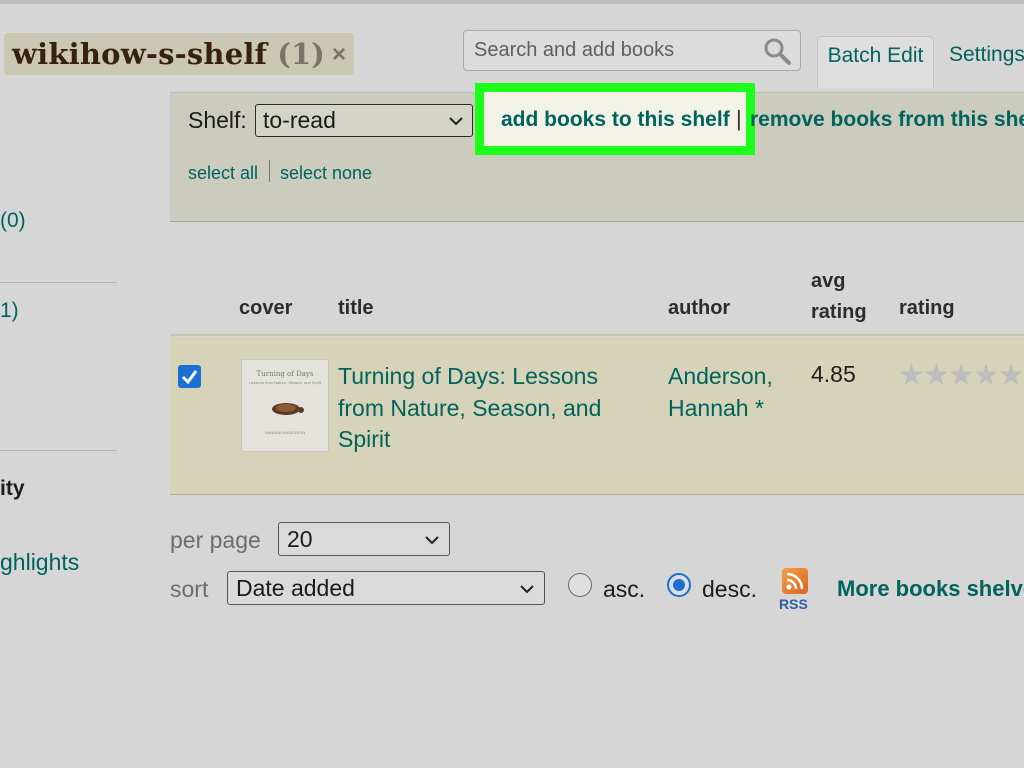 This screenshot has width=1024, height=768. What do you see at coordinates (140, 54) in the screenshot?
I see `shelf-name: wikihow-s-shelf` at bounding box center [140, 54].